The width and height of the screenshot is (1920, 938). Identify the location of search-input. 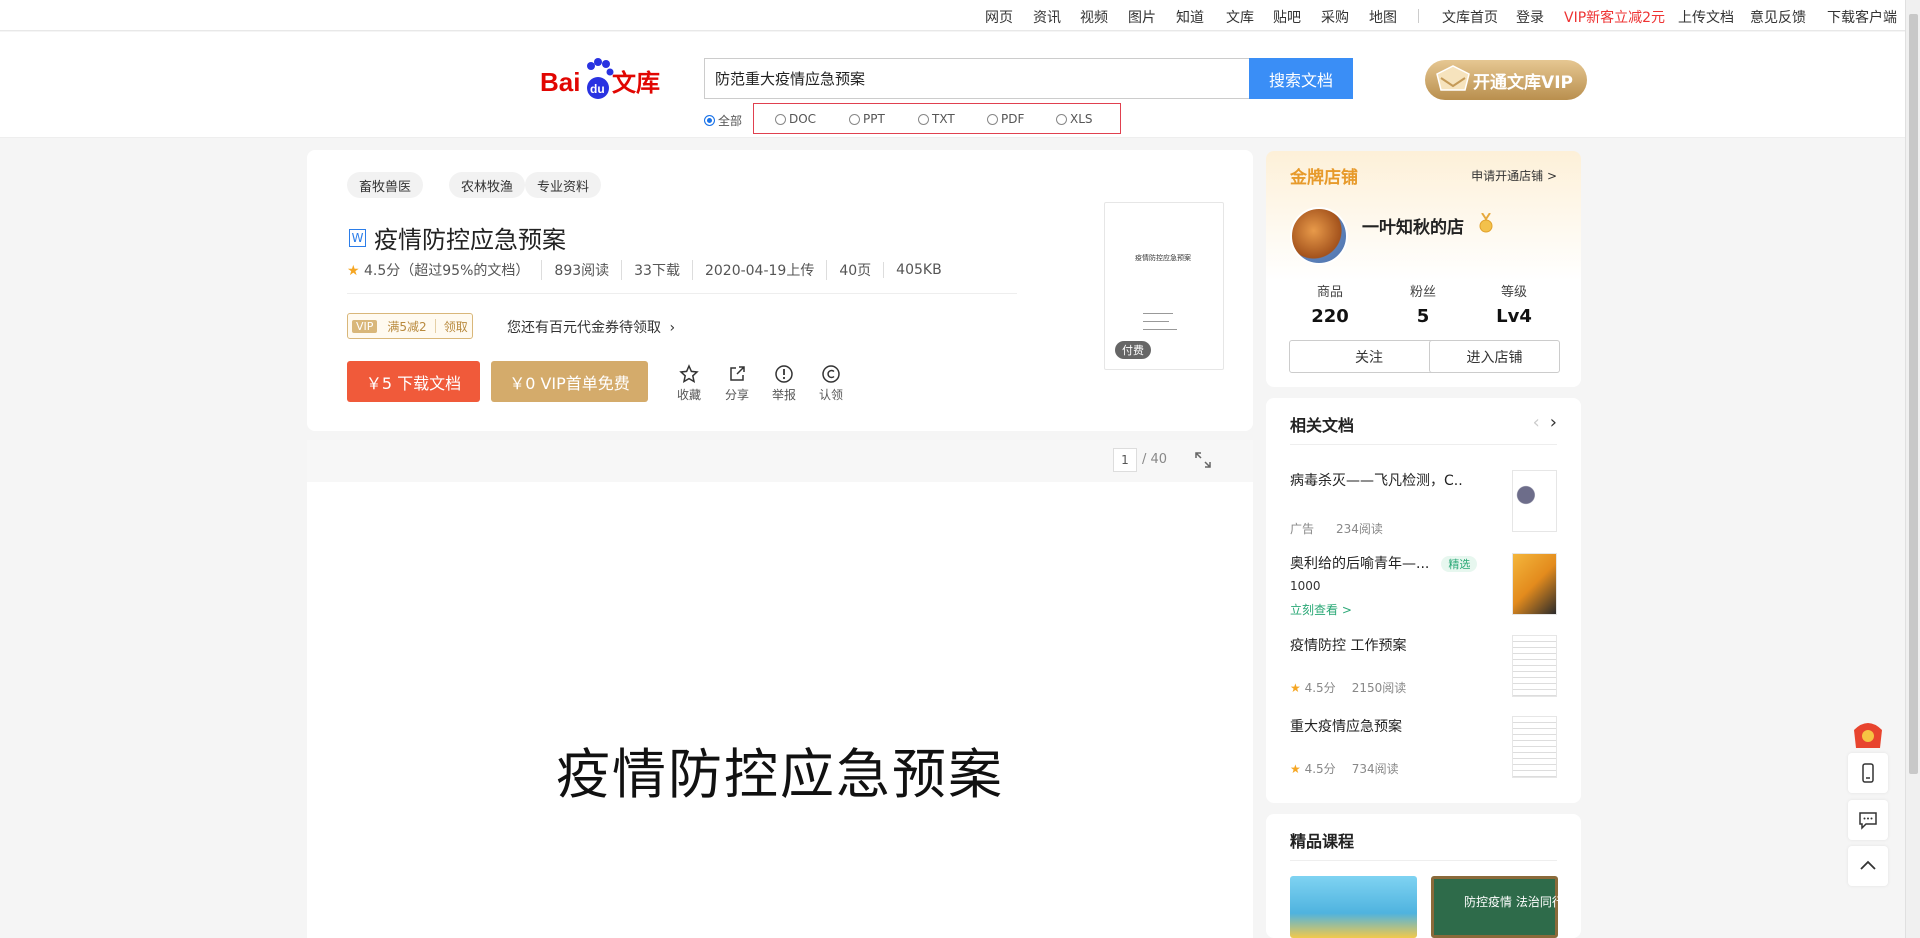
(977, 78).